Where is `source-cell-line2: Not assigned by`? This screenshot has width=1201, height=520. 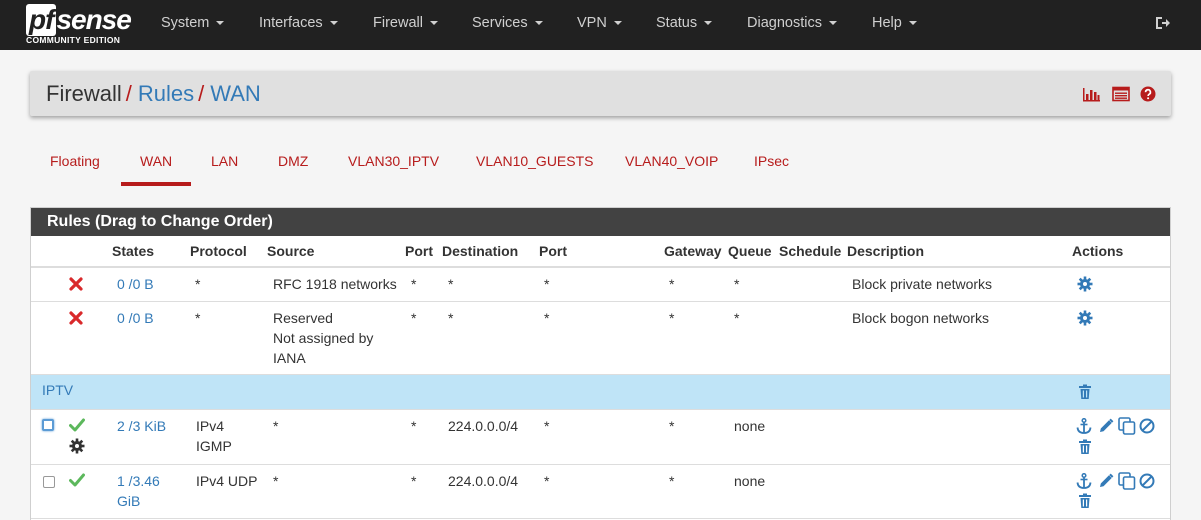 source-cell-line2: Not assigned by is located at coordinates (323, 338).